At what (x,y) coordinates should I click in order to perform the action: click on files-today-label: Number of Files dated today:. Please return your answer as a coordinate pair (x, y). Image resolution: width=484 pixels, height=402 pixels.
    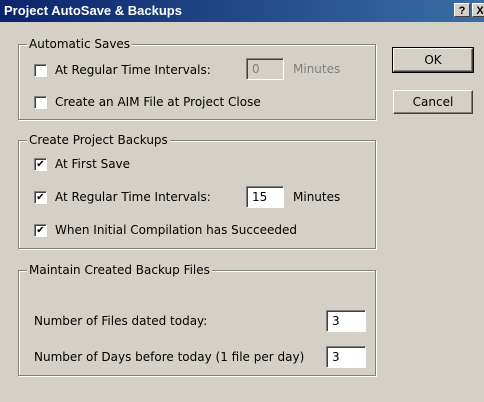
    Looking at the image, I should click on (121, 321).